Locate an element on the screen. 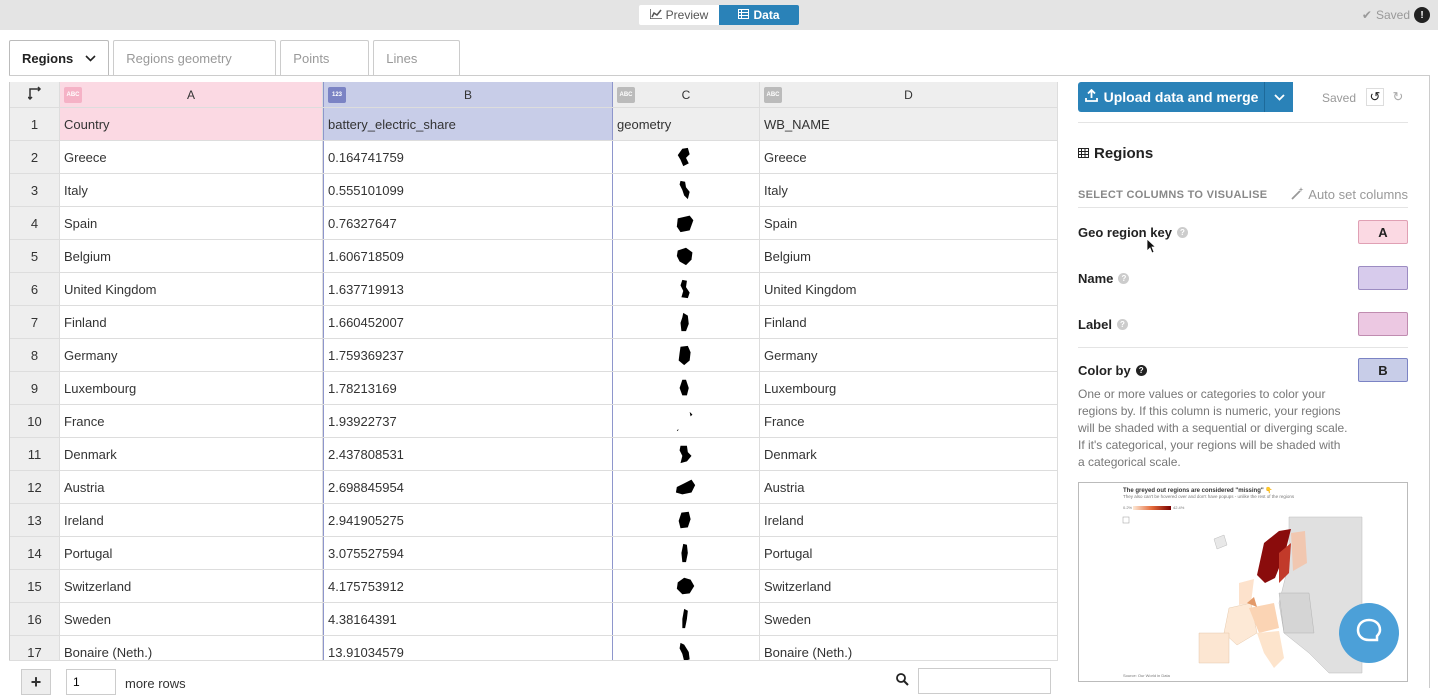 The image size is (1438, 695). table-cell: 1.637719913 is located at coordinates (468, 289).